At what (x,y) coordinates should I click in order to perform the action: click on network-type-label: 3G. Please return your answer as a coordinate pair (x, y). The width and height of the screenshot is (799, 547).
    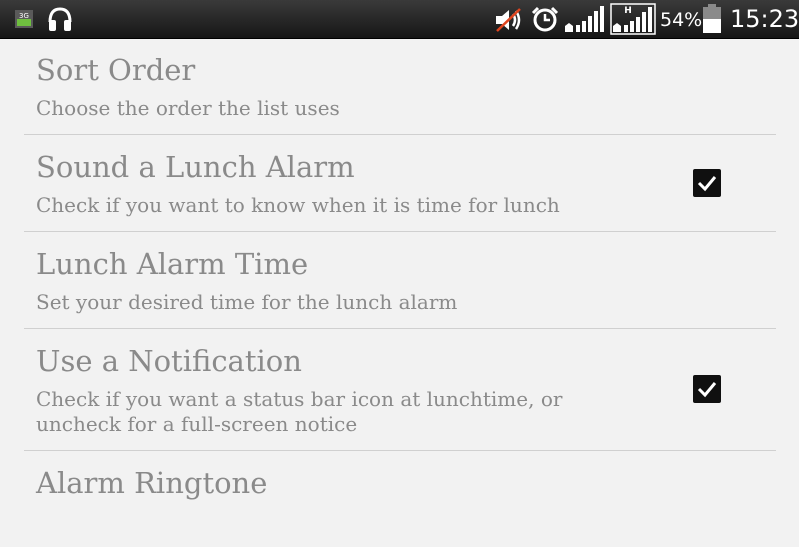
    Looking at the image, I should click on (24, 16).